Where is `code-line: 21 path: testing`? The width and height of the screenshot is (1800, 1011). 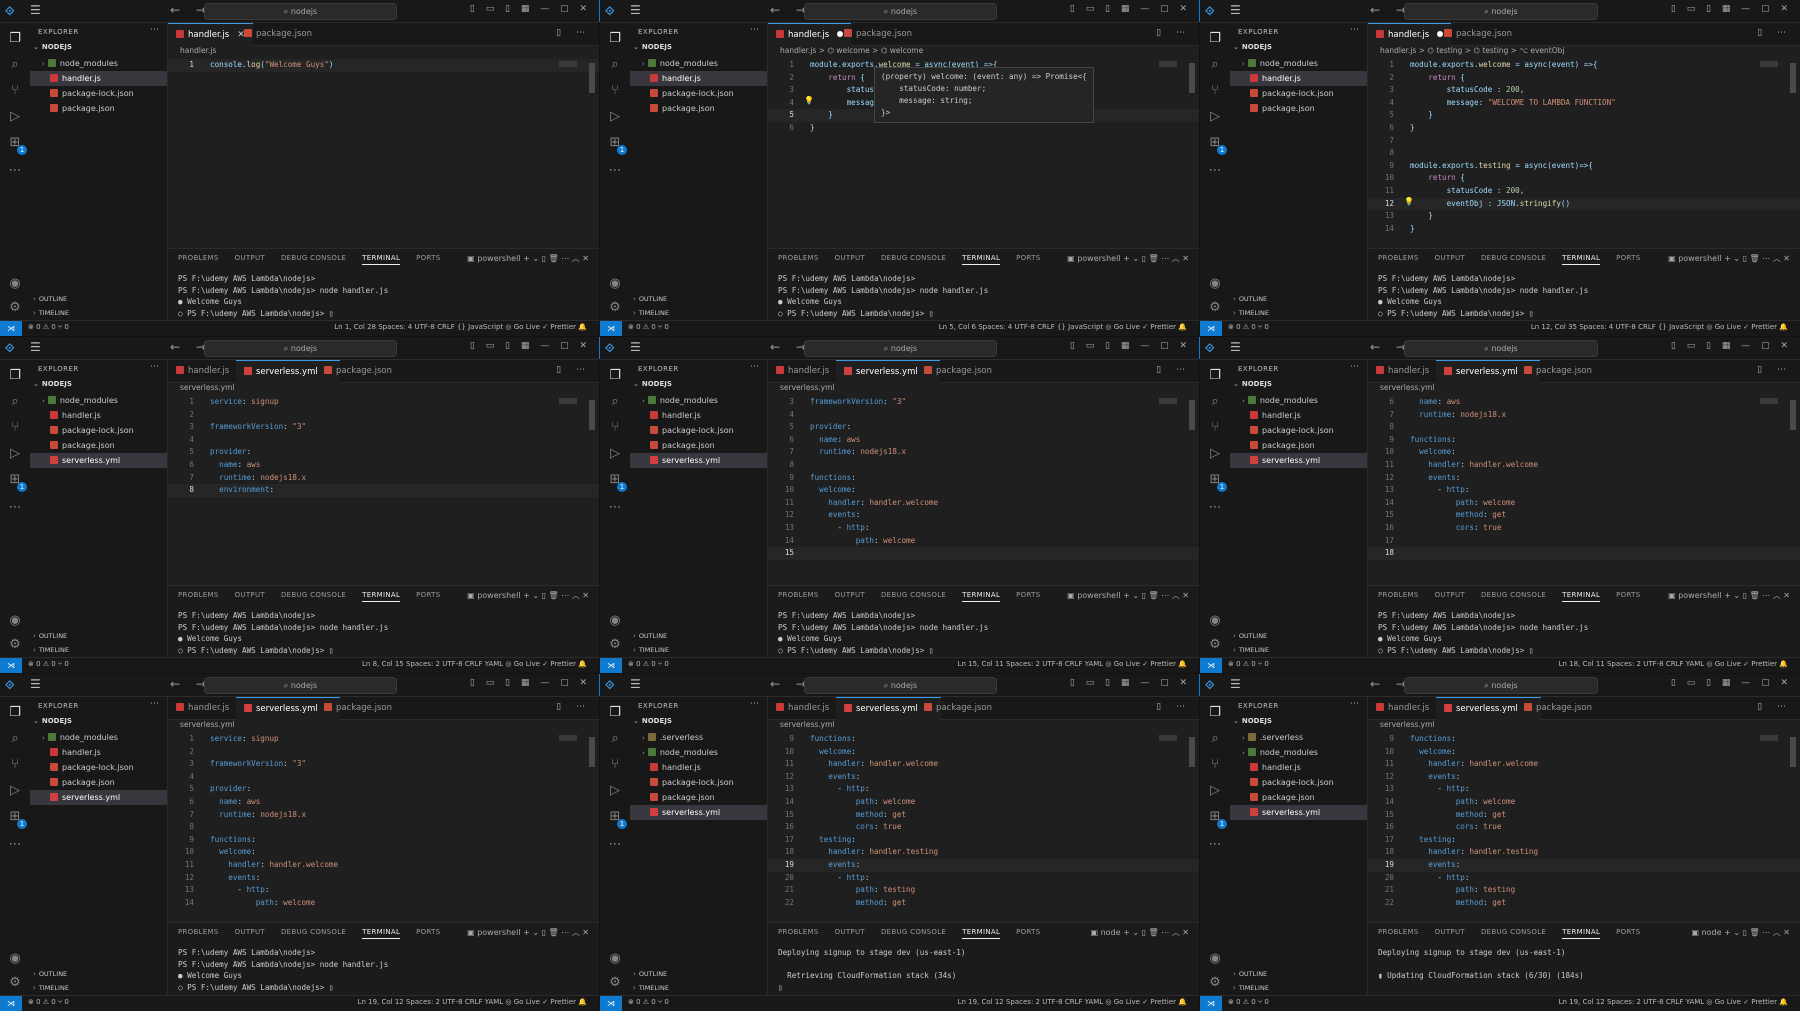
code-line: 21 path: testing is located at coordinates (983, 890).